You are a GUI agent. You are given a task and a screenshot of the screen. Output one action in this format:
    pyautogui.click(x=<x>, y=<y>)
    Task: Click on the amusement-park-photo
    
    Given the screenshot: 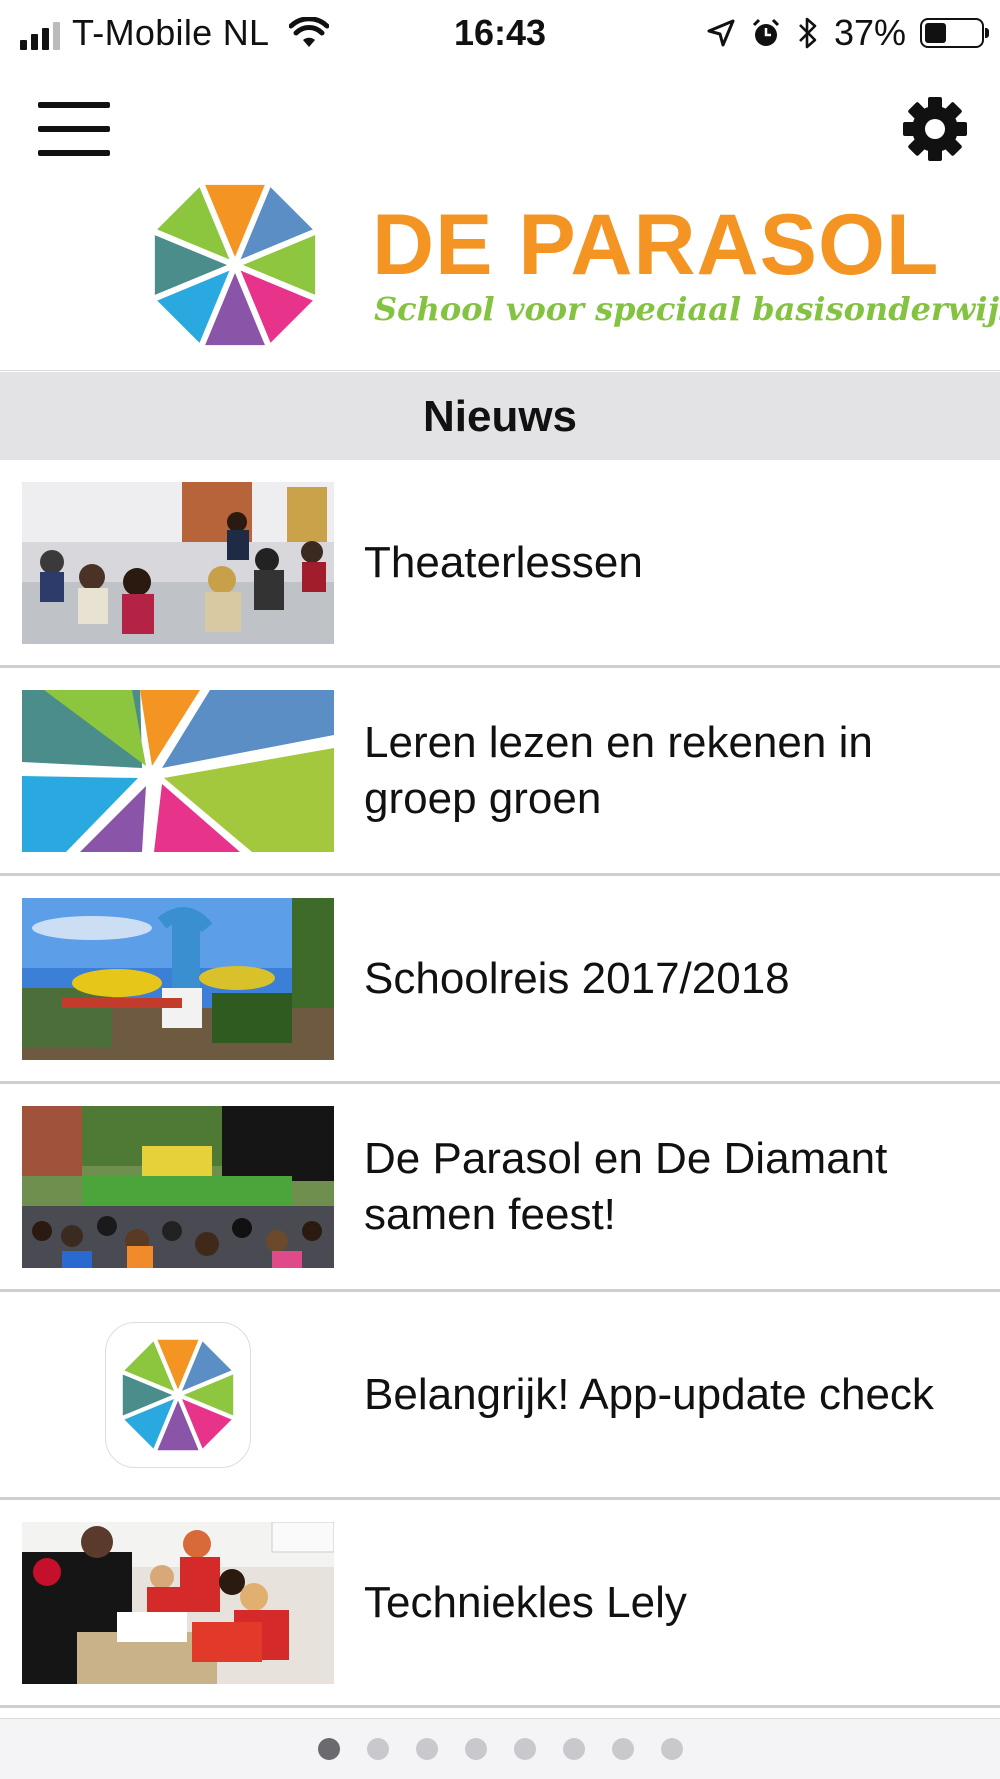 What is the action you would take?
    pyautogui.click(x=178, y=979)
    